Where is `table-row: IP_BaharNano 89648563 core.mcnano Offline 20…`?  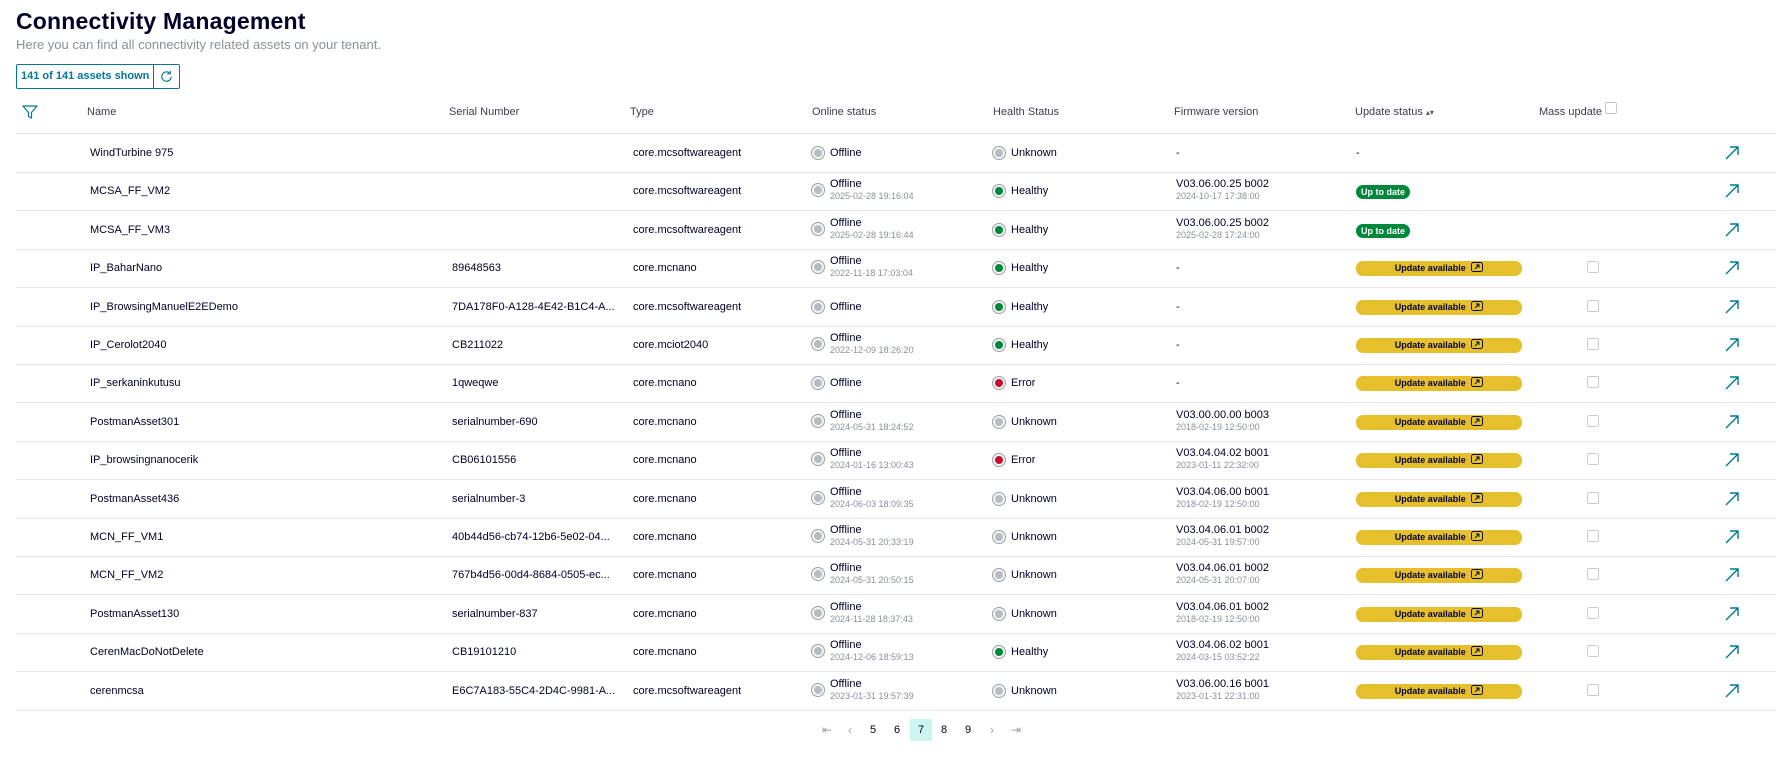
table-row: IP_BaharNano 89648563 core.mcnano Offline 20… is located at coordinates (896, 269).